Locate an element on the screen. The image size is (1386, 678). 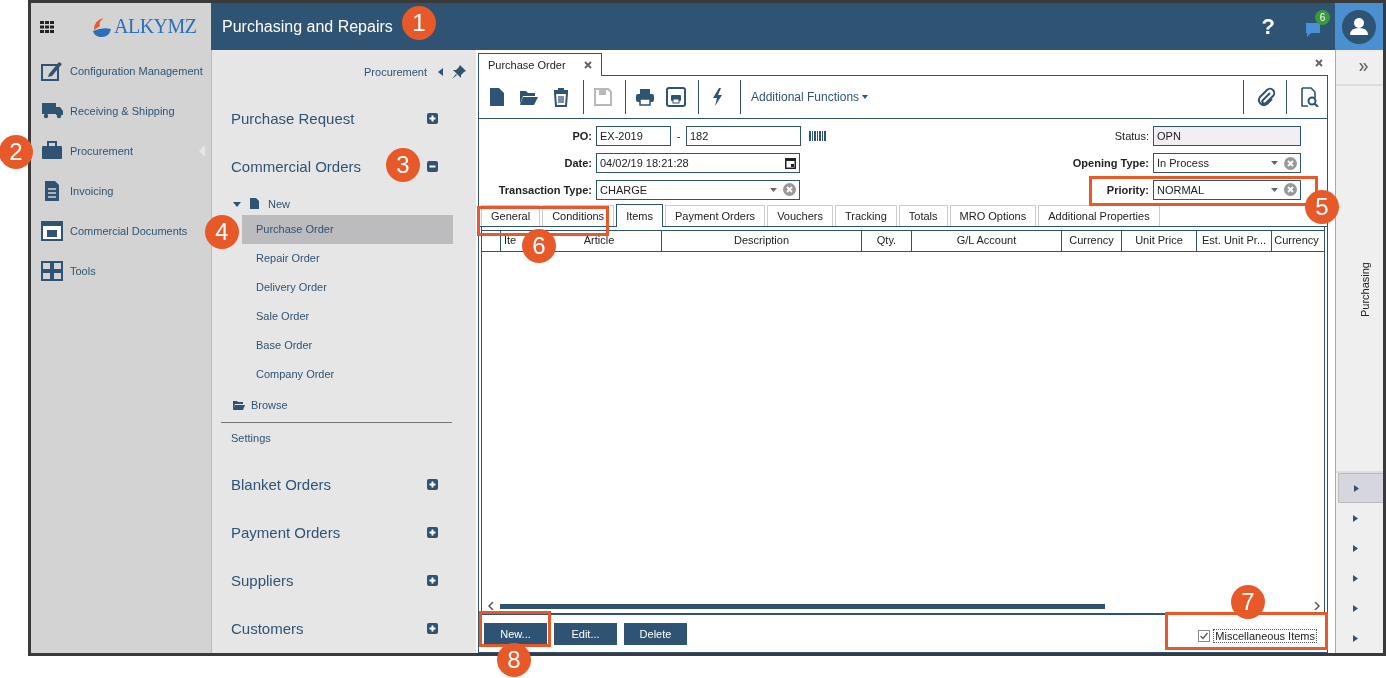
folder-icon is located at coordinates (239, 405).